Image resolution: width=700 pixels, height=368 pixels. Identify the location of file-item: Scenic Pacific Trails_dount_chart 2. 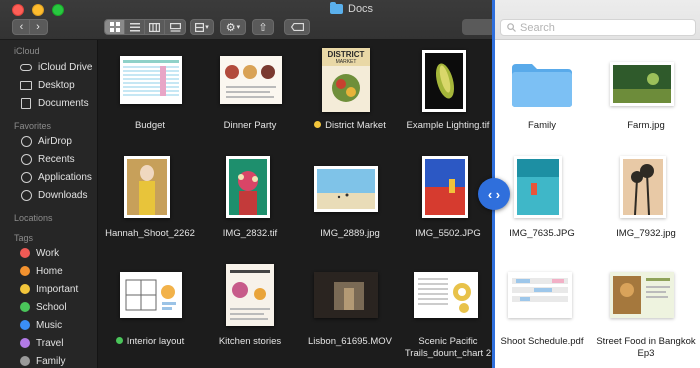
(448, 310).